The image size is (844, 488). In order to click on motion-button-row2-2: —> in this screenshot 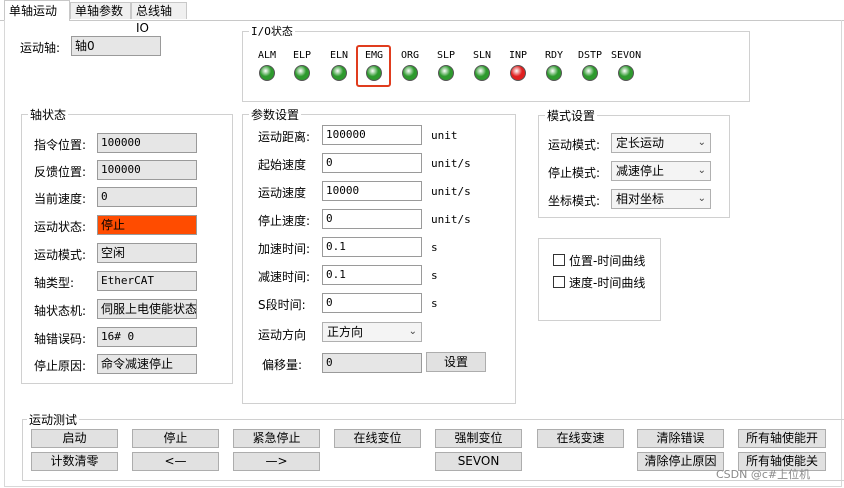, I will do `click(276, 461)`.